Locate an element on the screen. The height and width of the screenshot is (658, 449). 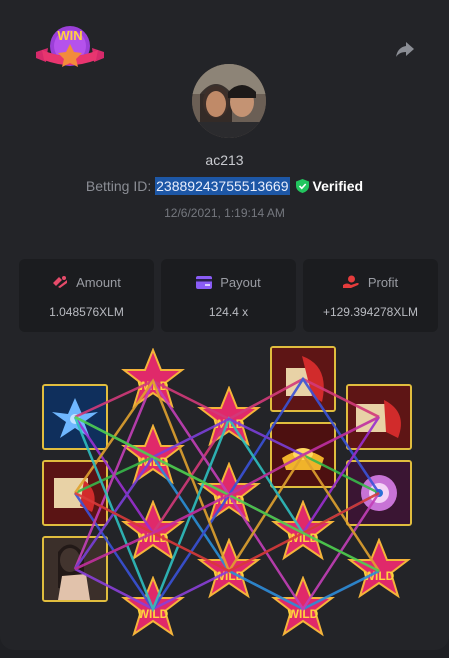
verified-shield-icon is located at coordinates (302, 186).